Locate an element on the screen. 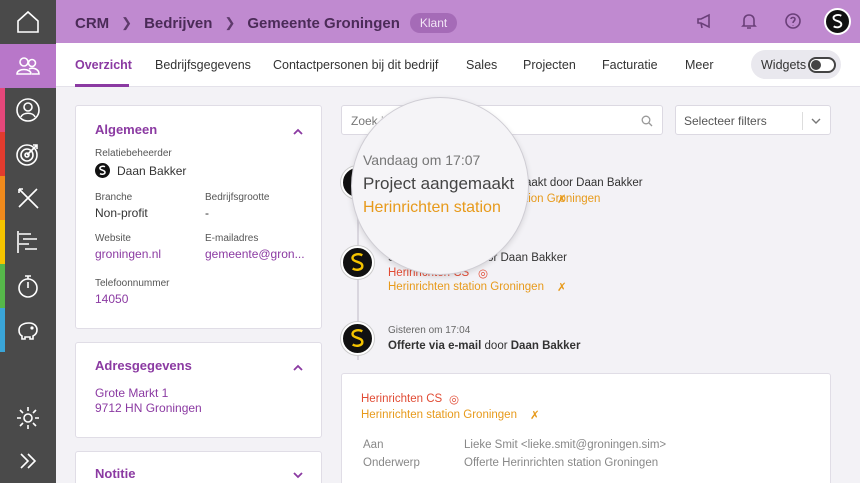  breadcrumb-bedrijven: Bedrijven is located at coordinates (178, 23).